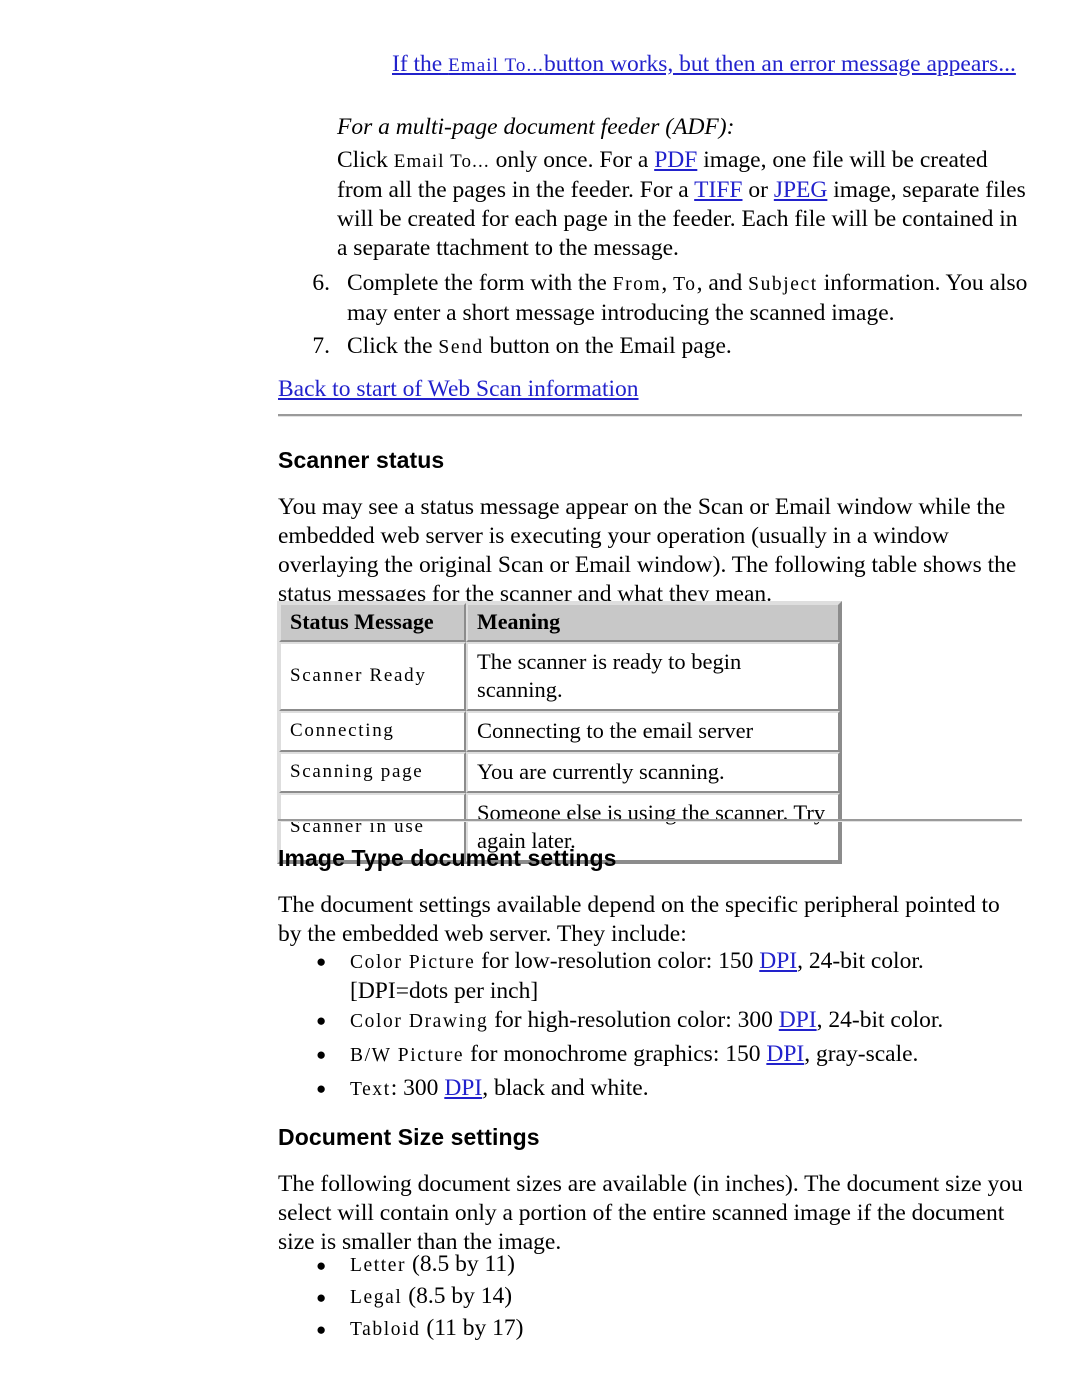  What do you see at coordinates (783, 284) in the screenshot?
I see `subject-field-name: Subject` at bounding box center [783, 284].